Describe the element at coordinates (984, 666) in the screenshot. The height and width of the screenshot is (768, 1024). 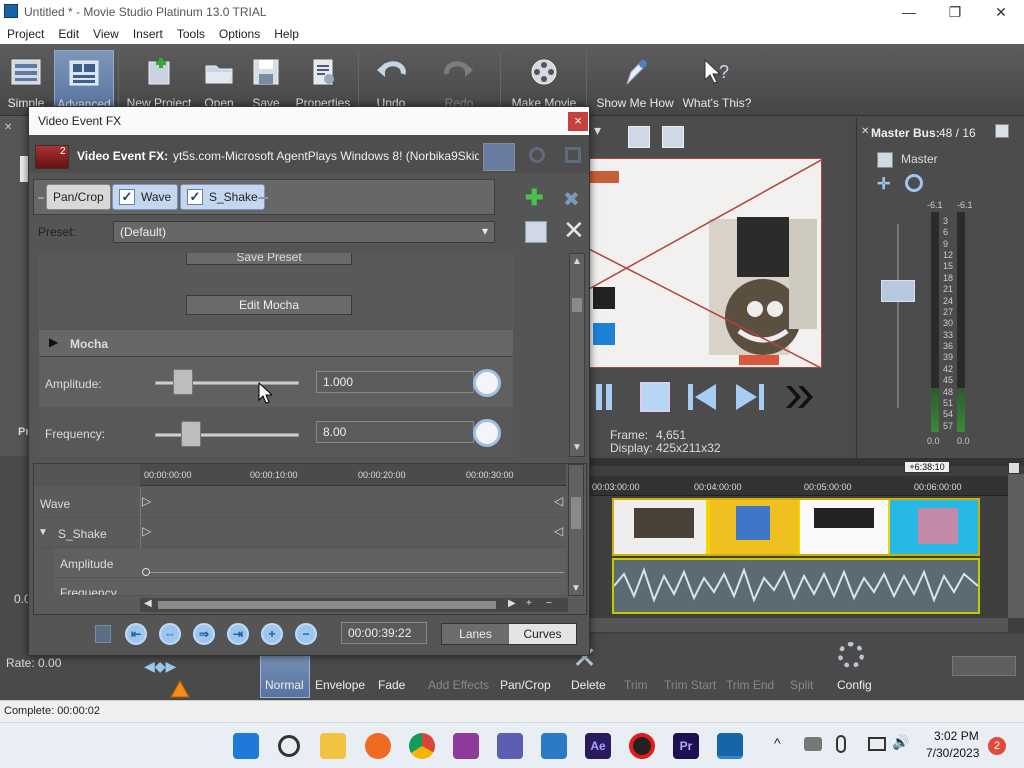
I see `zoom-slider` at that location.